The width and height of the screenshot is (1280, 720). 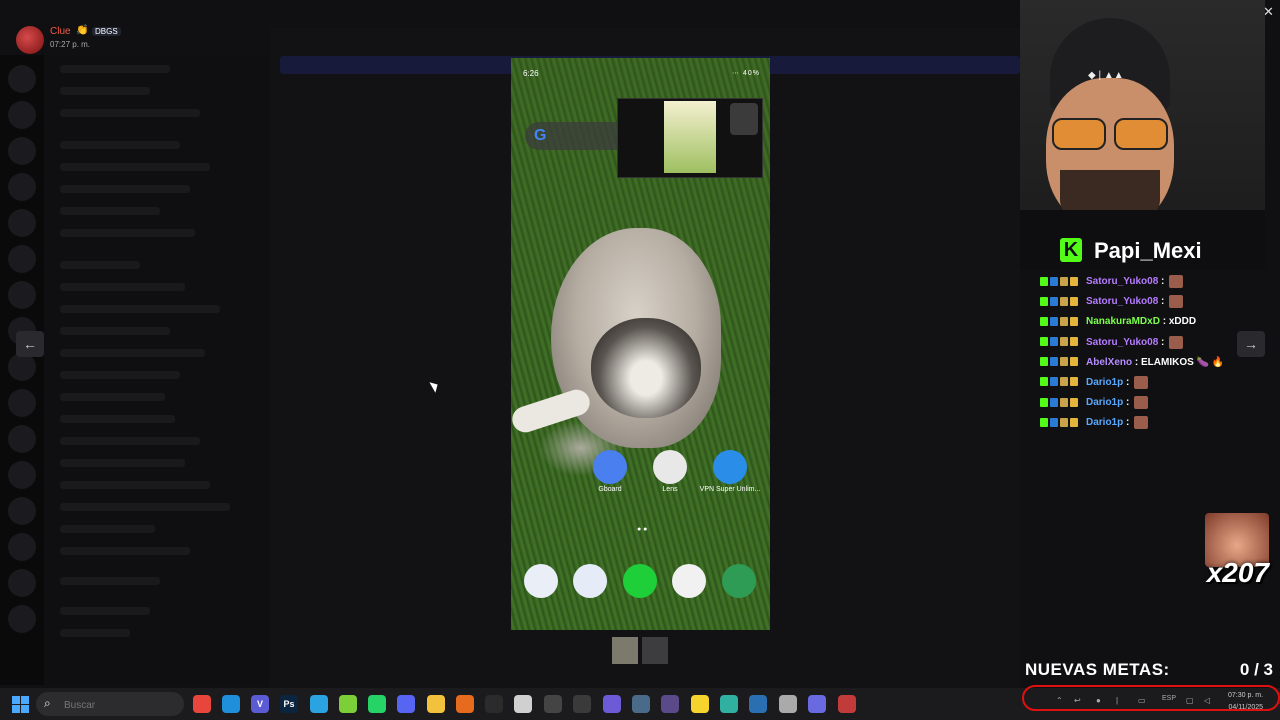 What do you see at coordinates (1079, 134) in the screenshot?
I see `glasses-lens` at bounding box center [1079, 134].